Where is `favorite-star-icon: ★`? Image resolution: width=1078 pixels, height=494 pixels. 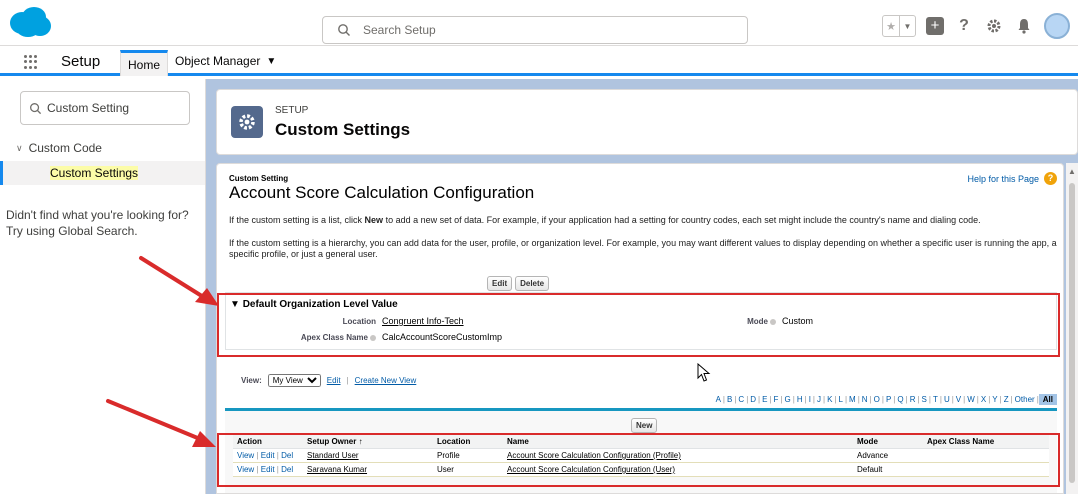 favorite-star-icon: ★ is located at coordinates (891, 26).